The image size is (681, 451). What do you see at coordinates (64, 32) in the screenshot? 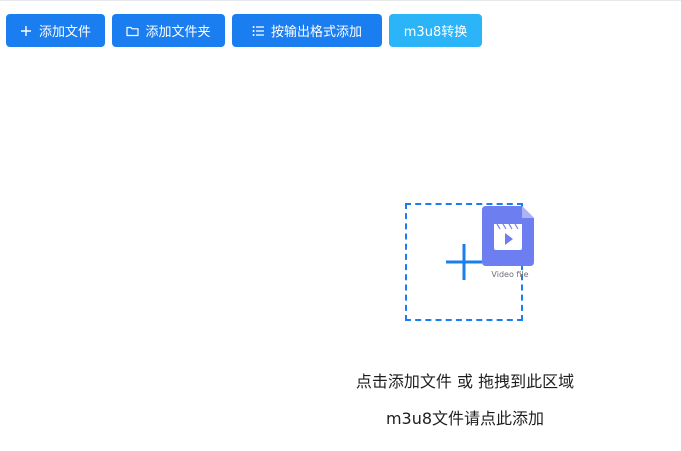
I see `add-file-label: 添加文件` at bounding box center [64, 32].